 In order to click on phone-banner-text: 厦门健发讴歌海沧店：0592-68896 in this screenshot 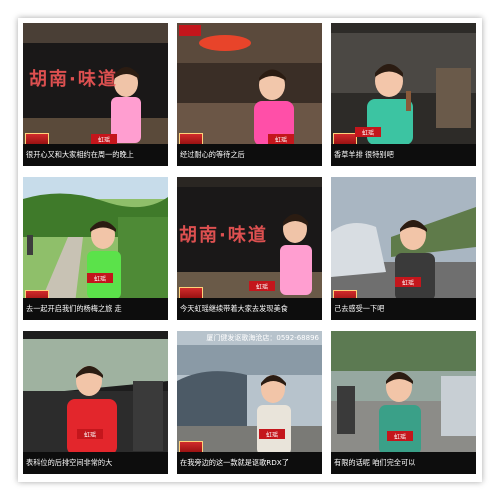, I will do `click(262, 338)`.